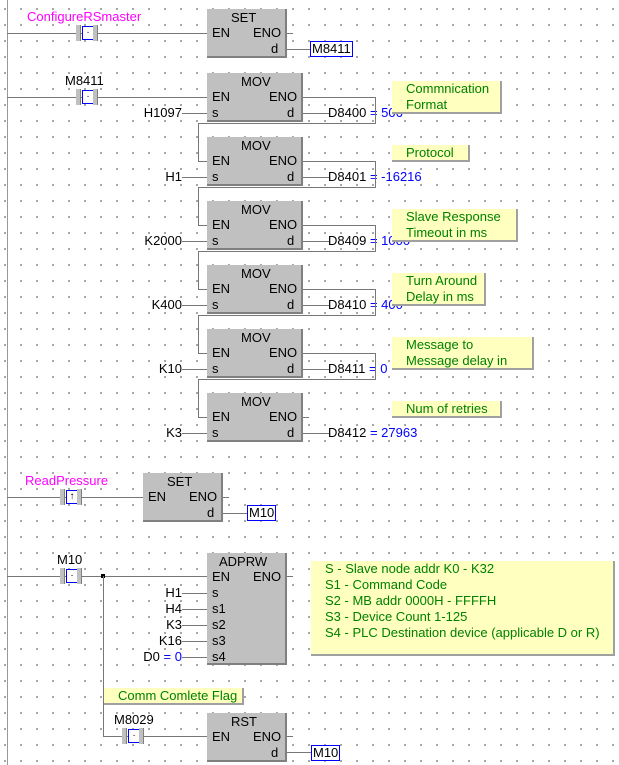  What do you see at coordinates (162, 657) in the screenshot?
I see `input-operand: D0 = 0` at bounding box center [162, 657].